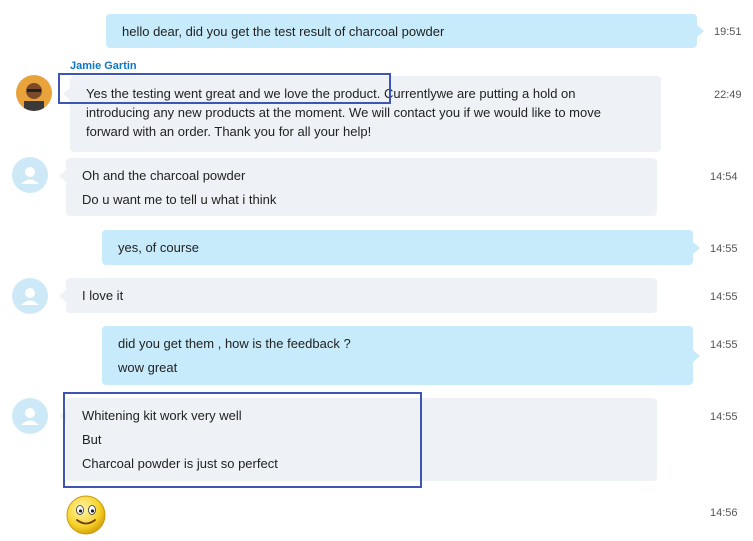  I want to click on smiley-face-icon, so click(86, 517).